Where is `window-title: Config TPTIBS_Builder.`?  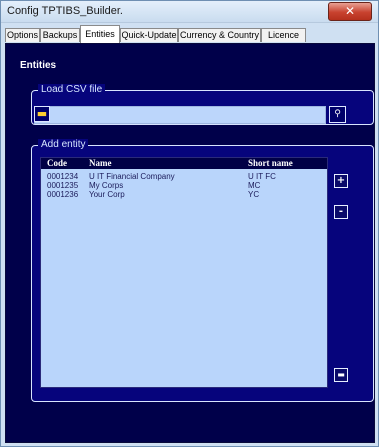
window-title: Config TPTIBS_Builder. is located at coordinates (65, 11).